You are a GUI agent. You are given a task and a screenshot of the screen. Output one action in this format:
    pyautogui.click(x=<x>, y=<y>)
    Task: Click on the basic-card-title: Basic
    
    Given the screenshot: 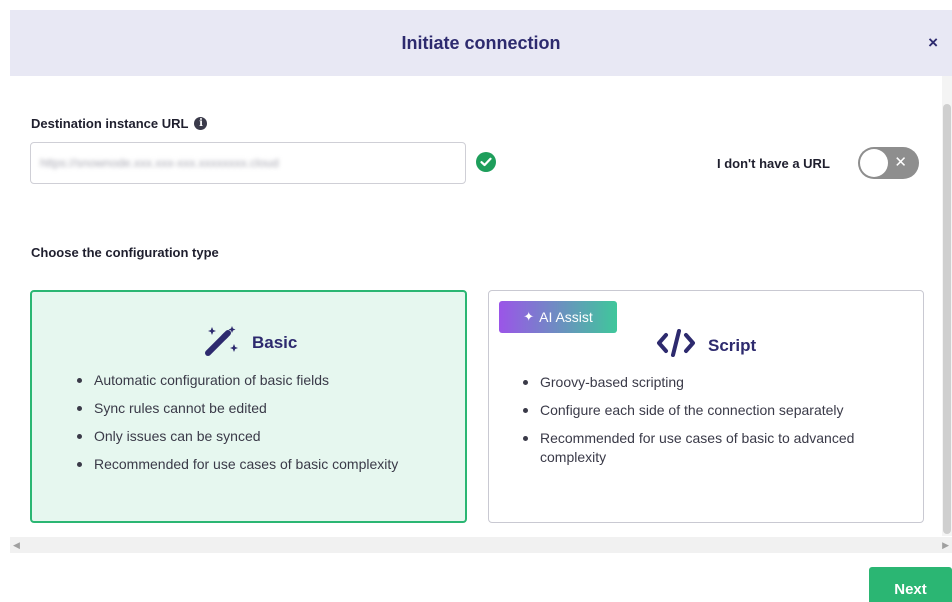 What is the action you would take?
    pyautogui.click(x=275, y=342)
    